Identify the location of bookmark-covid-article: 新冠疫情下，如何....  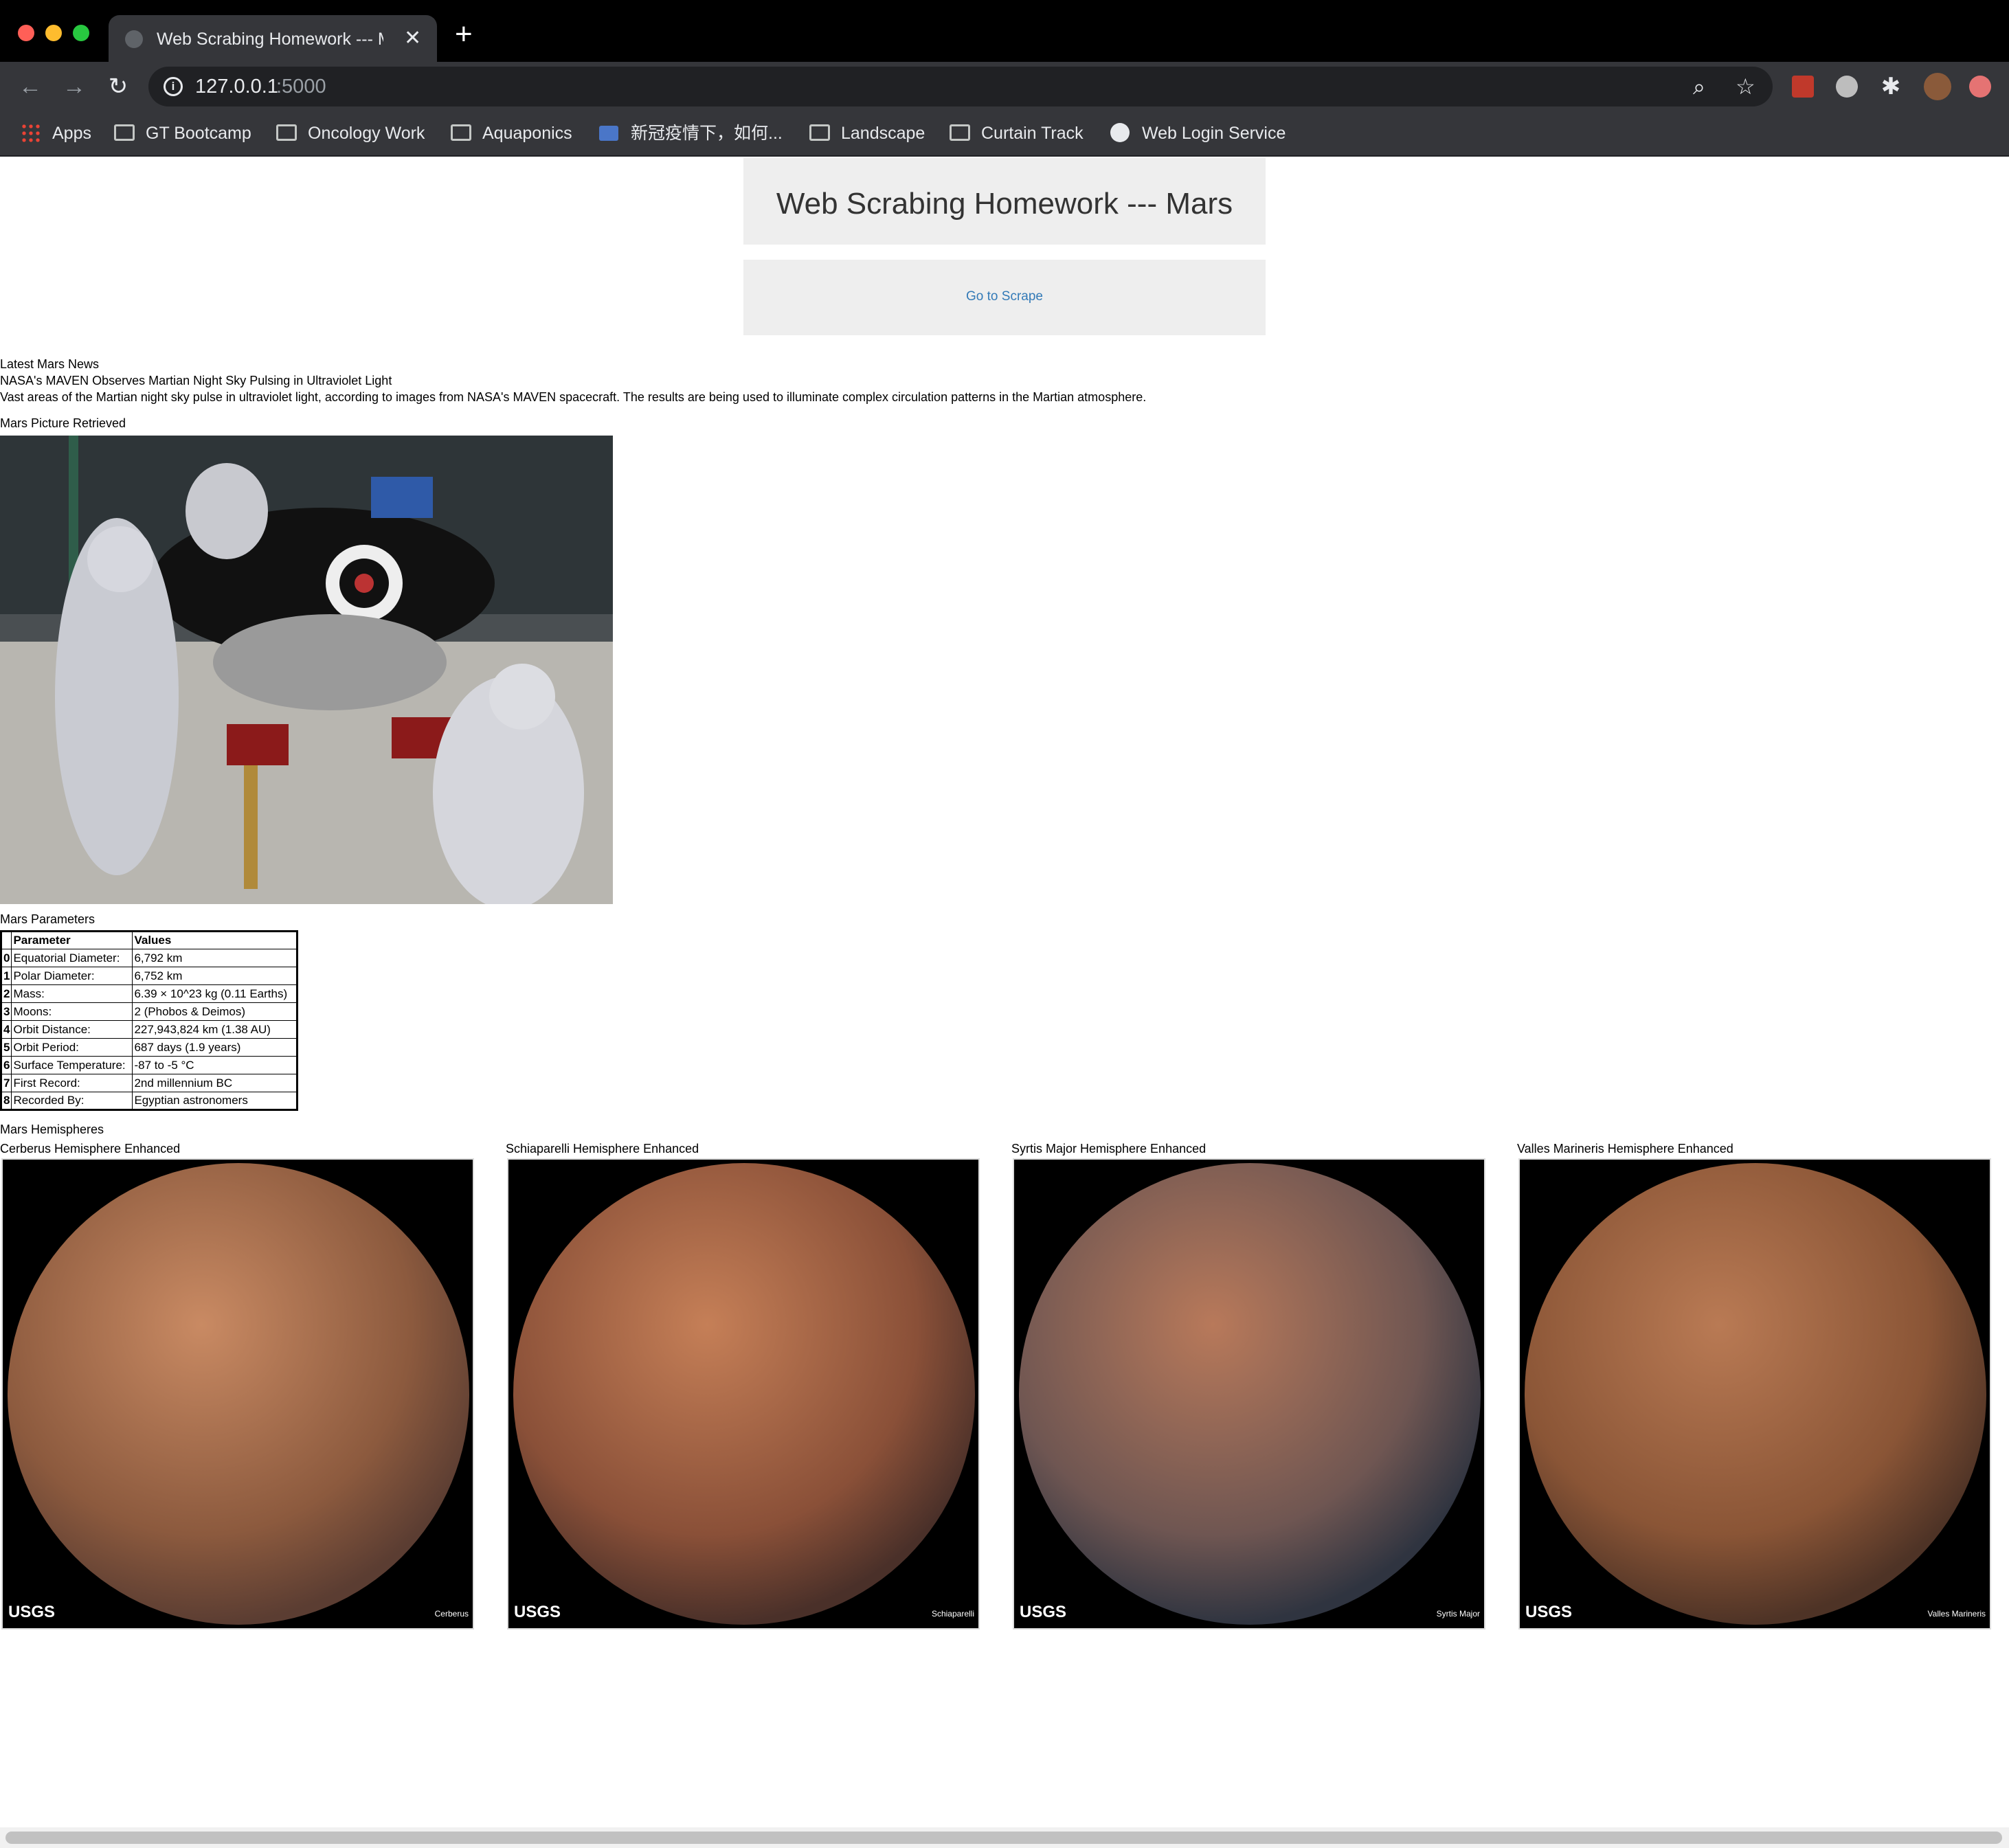
(691, 133).